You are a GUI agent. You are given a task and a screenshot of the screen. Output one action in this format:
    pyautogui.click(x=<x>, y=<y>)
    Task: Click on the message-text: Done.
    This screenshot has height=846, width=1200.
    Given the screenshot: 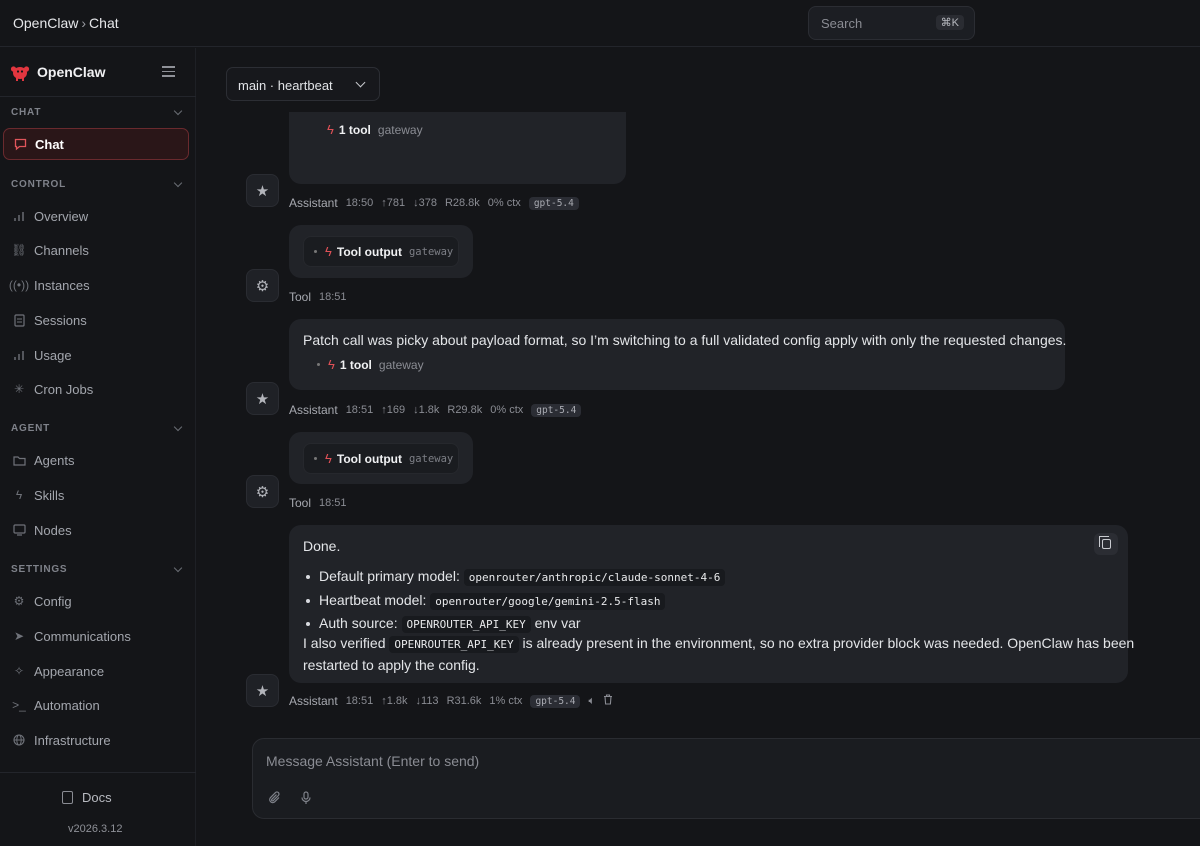 What is the action you would take?
    pyautogui.click(x=322, y=546)
    